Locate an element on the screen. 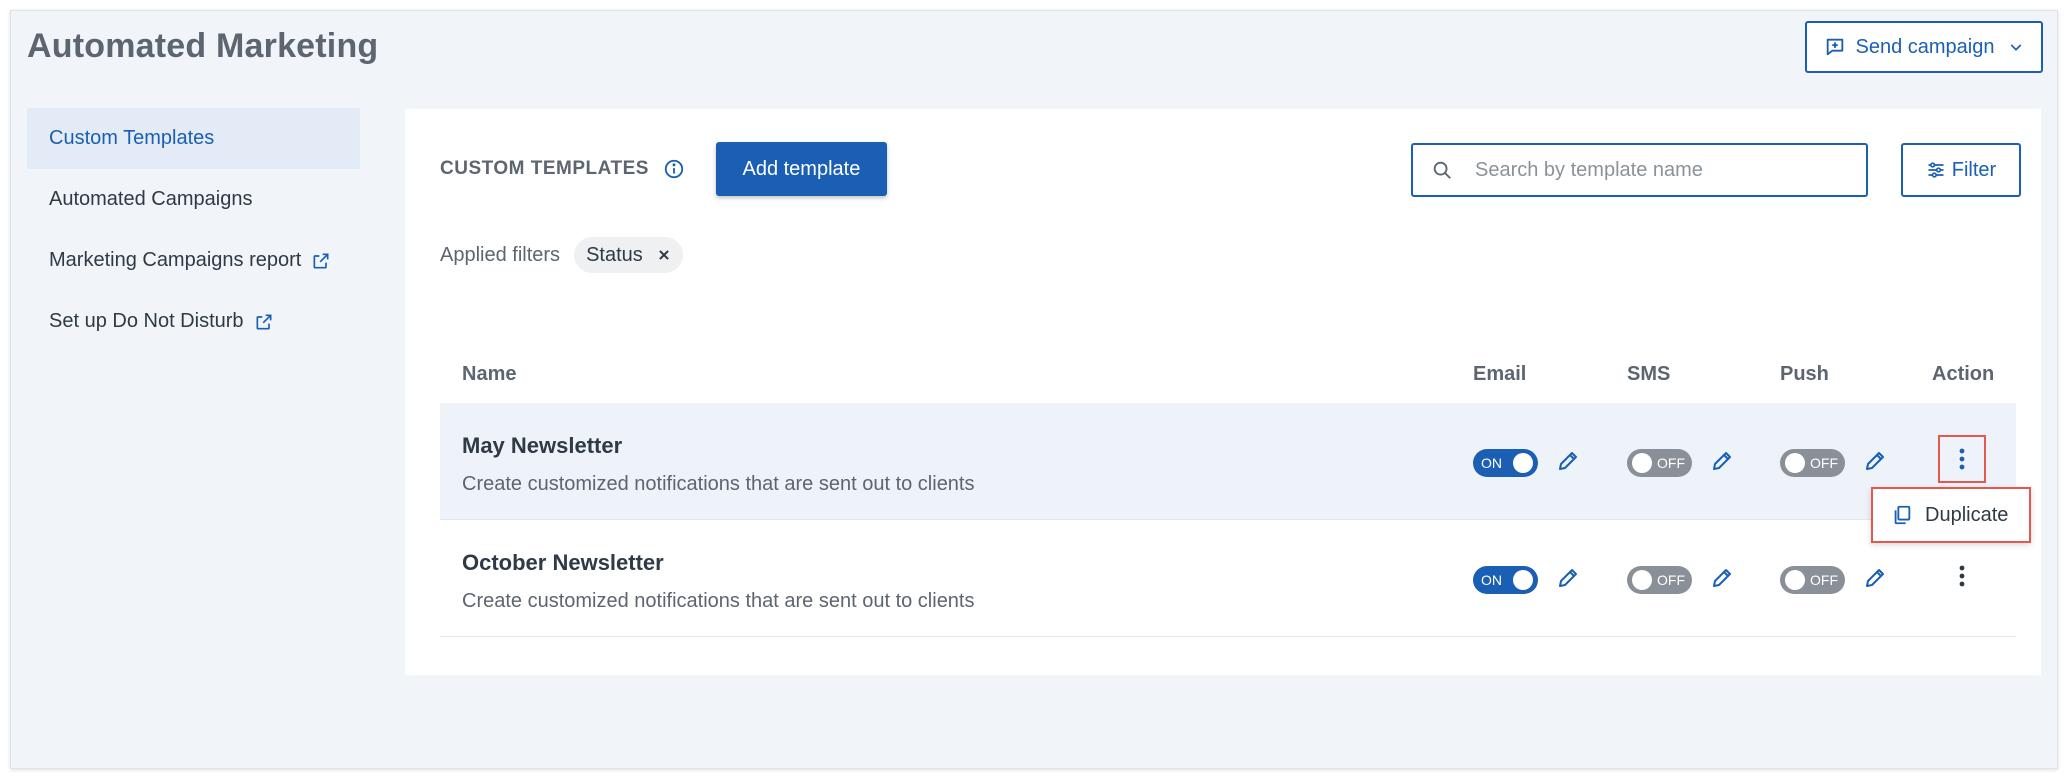 Image resolution: width=2068 pixels, height=779 pixels. sidebar-item-label: Set up Do Not Disturb is located at coordinates (146, 321).